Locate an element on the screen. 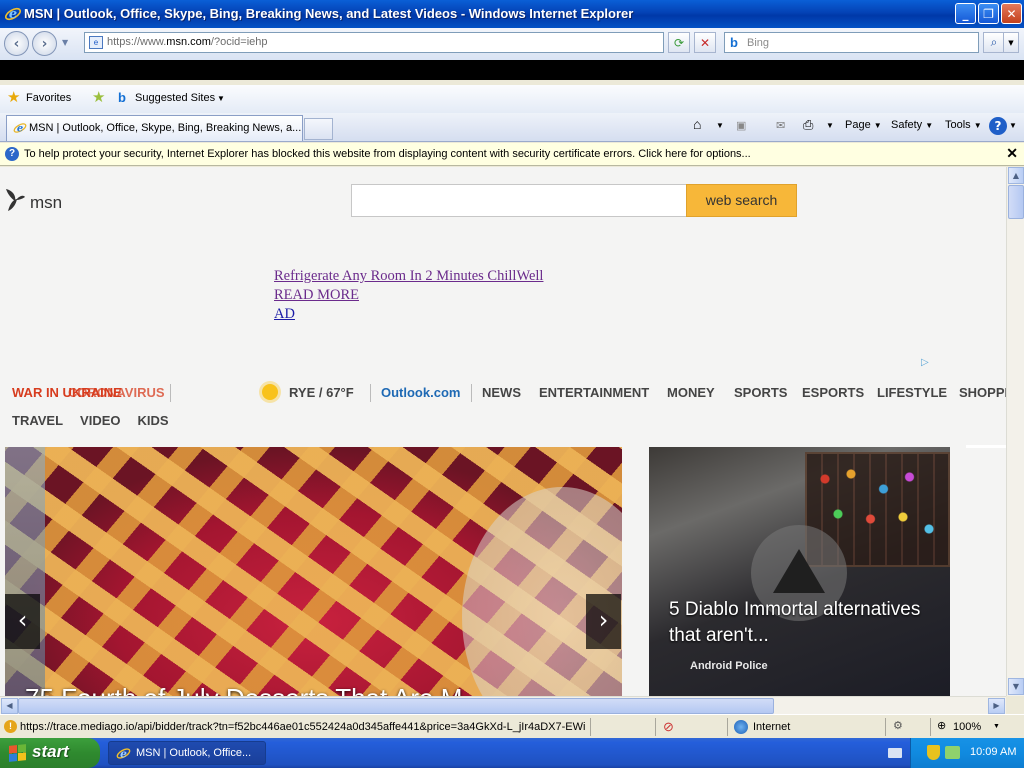  page-menu-label: Page is located at coordinates (858, 125).